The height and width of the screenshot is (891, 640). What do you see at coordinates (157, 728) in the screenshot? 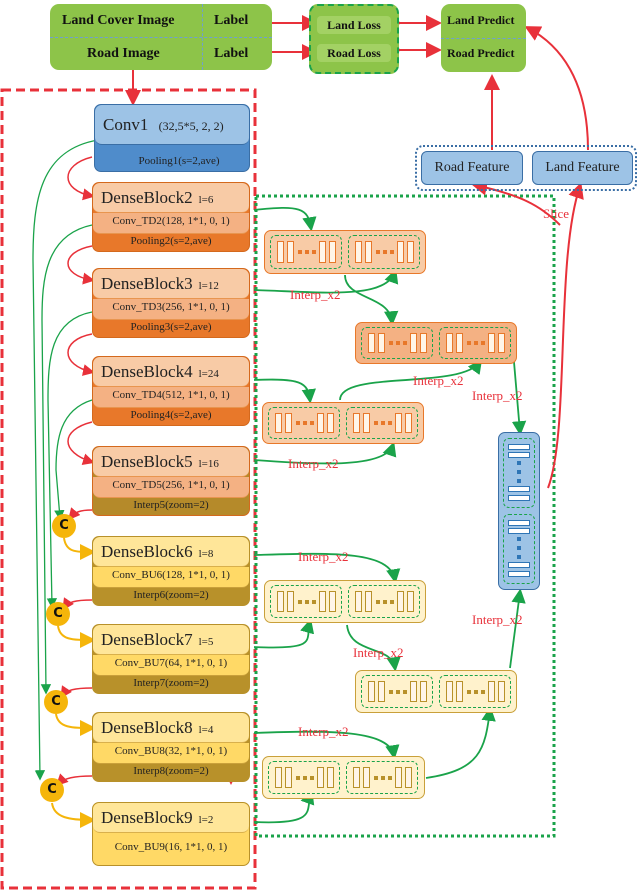
I see `block-title: DenseBlock8 l=4` at bounding box center [157, 728].